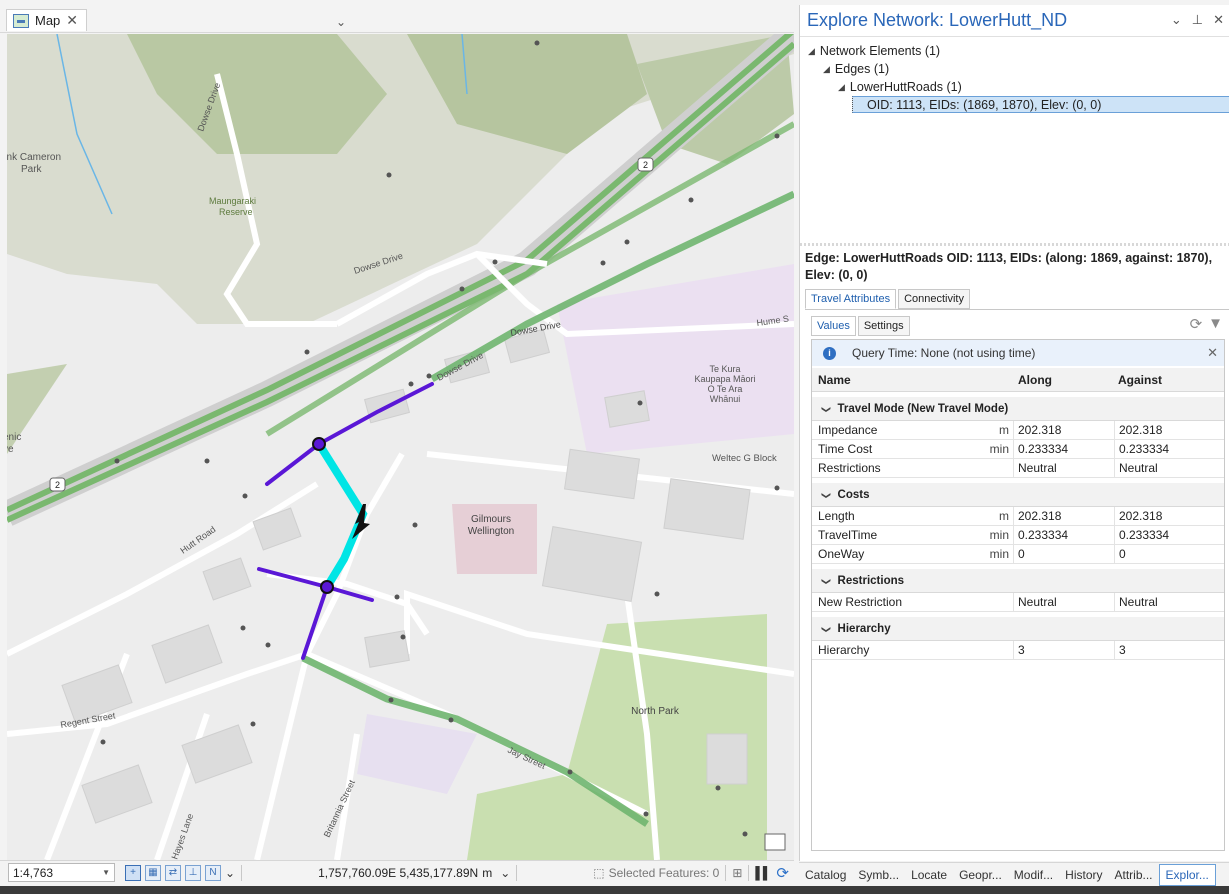 This screenshot has width=1229, height=894. What do you see at coordinates (1014, 69) in the screenshot?
I see `tree-item-edges: ◢ Edges (1)` at bounding box center [1014, 69].